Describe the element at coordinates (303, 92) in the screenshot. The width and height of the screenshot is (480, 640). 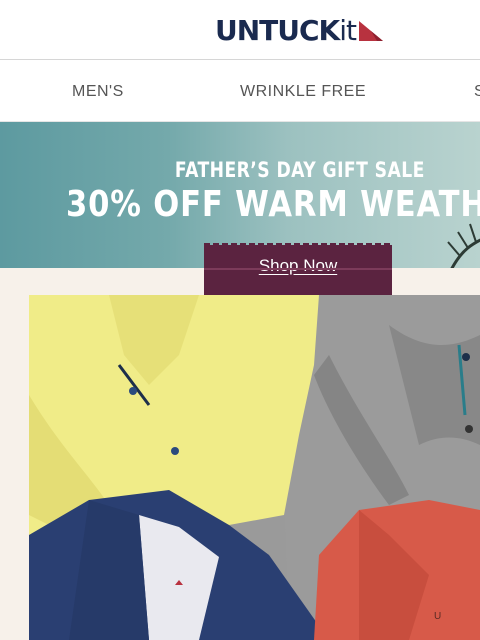
I see `nav-item-wrinkle-free: WRINKLE FREE` at that location.